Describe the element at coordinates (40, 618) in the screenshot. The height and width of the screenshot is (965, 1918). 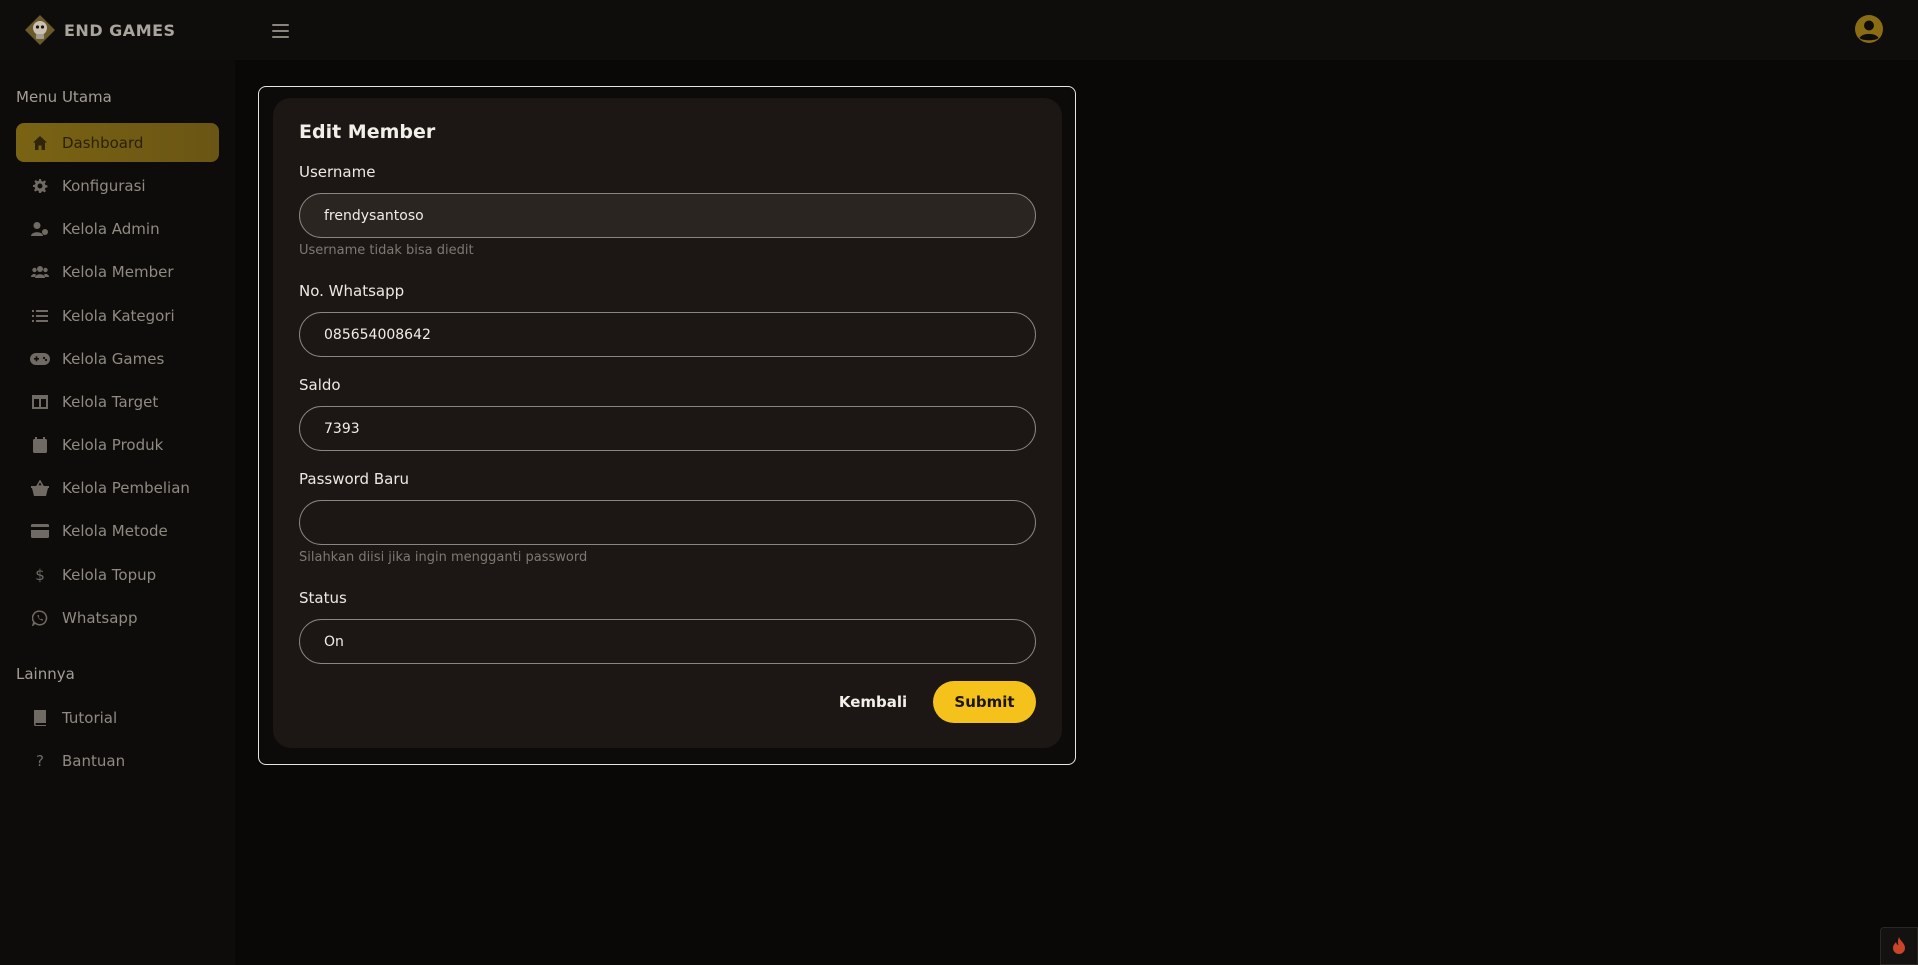
I see `whatsapp-icon` at that location.